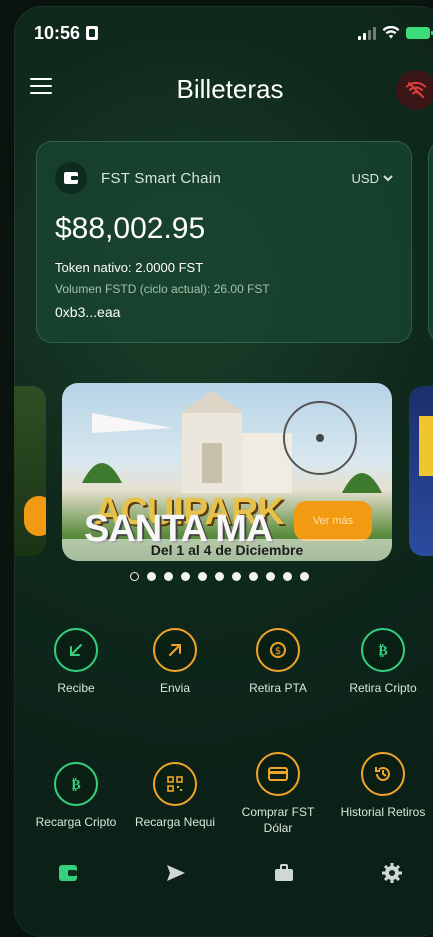  I want to click on card-icon, so click(278, 774).